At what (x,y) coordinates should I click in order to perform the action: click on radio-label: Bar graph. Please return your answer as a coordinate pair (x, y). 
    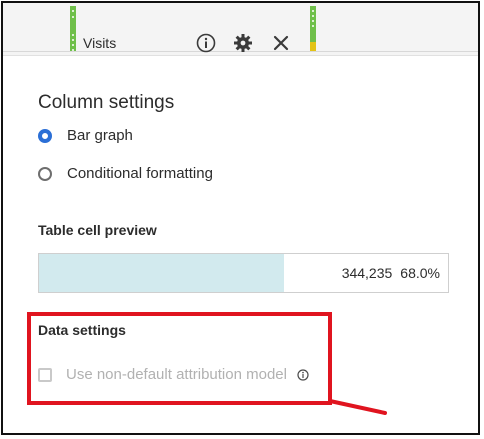
    Looking at the image, I should click on (100, 135).